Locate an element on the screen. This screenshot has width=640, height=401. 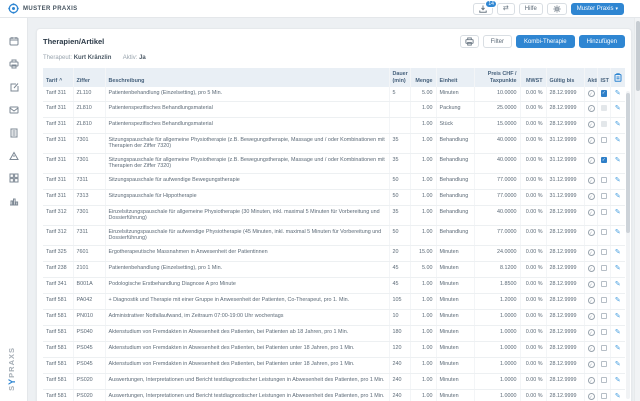
filter-button: Filter is located at coordinates (497, 41).